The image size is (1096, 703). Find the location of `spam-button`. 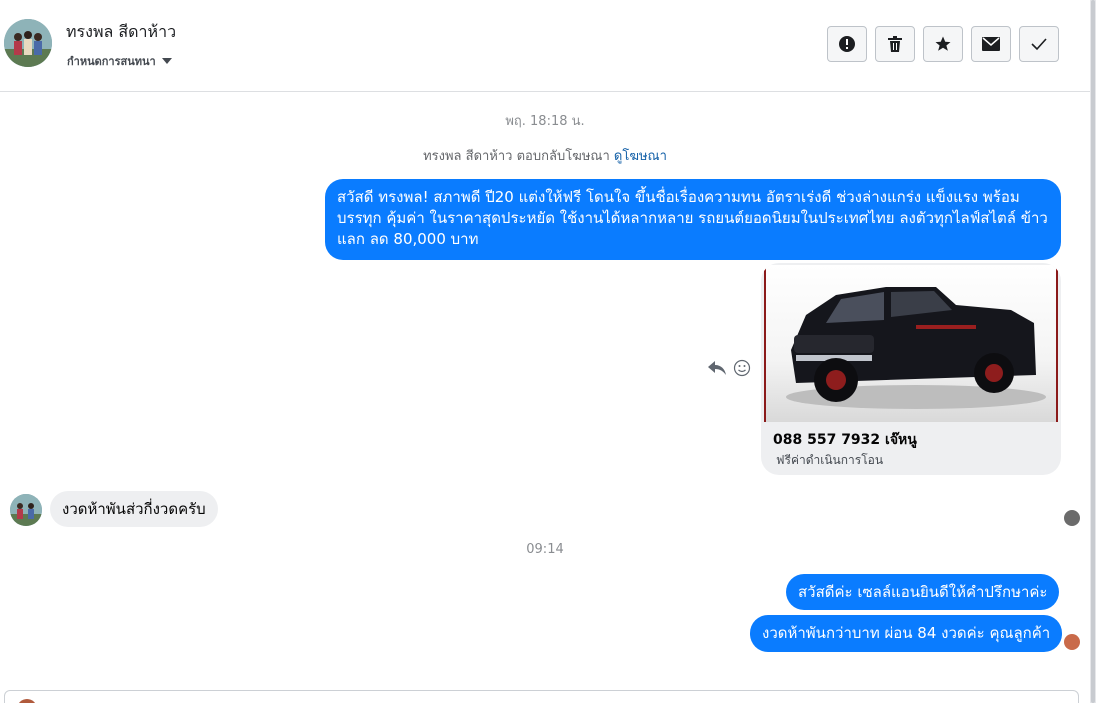

spam-button is located at coordinates (847, 44).